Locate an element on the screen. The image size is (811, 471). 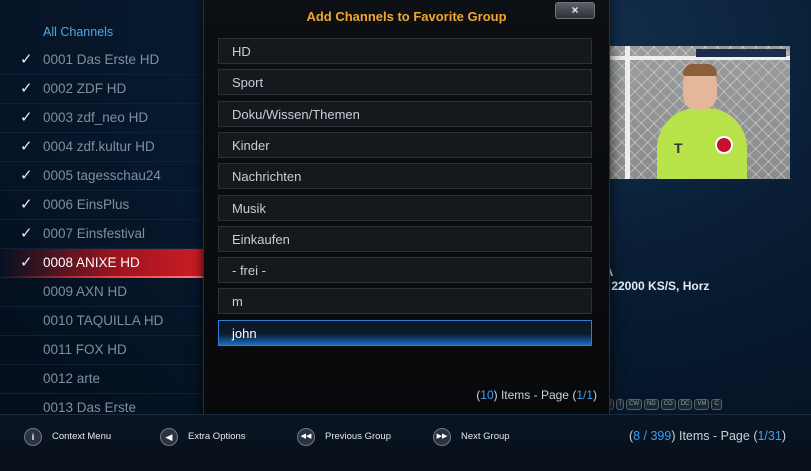
page-number: 1/1 is located at coordinates (584, 395).